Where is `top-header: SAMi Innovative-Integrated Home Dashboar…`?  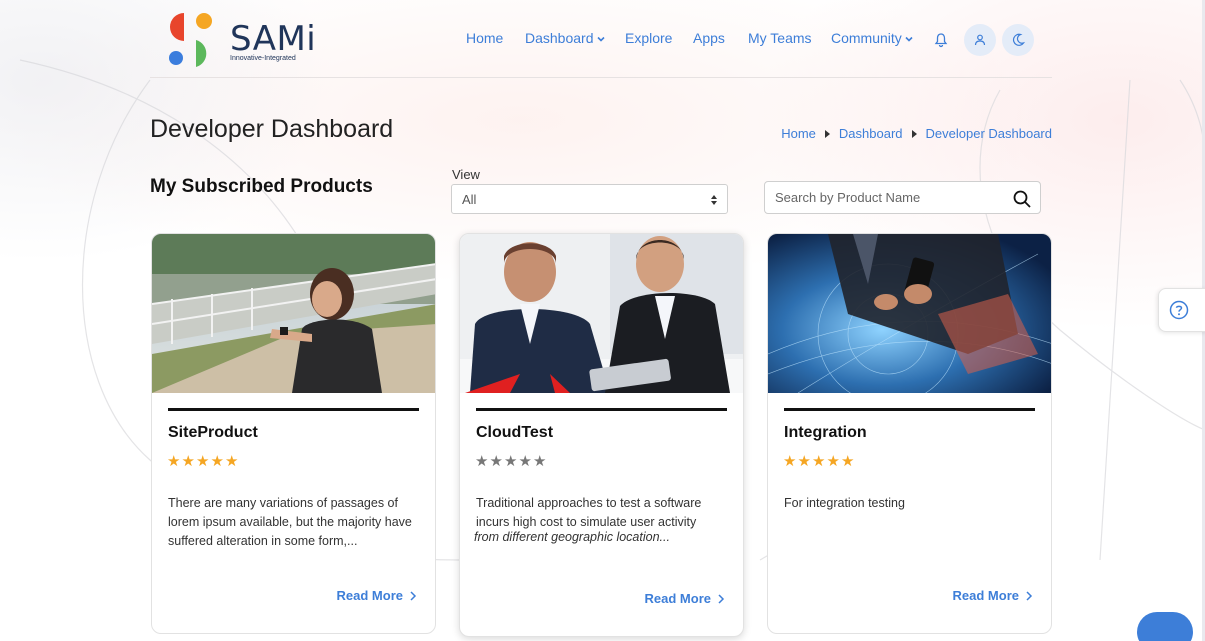 top-header: SAMi Innovative-Integrated Home Dashboar… is located at coordinates (601, 39).